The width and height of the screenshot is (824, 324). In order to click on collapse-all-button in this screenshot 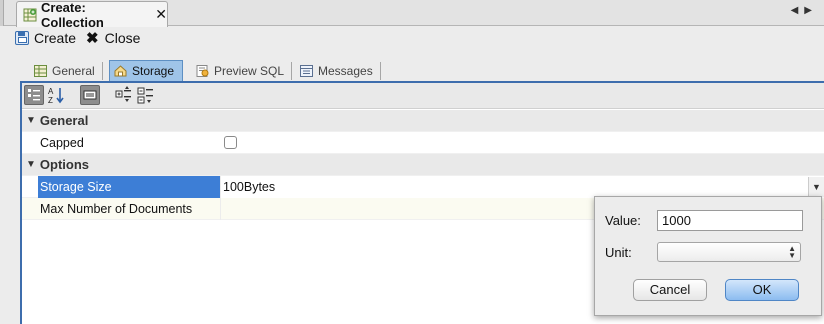, I will do `click(146, 95)`.